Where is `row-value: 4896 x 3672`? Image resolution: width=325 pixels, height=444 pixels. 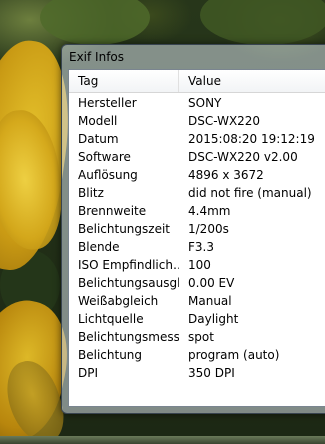
row-value: 4896 x 3672 is located at coordinates (226, 175).